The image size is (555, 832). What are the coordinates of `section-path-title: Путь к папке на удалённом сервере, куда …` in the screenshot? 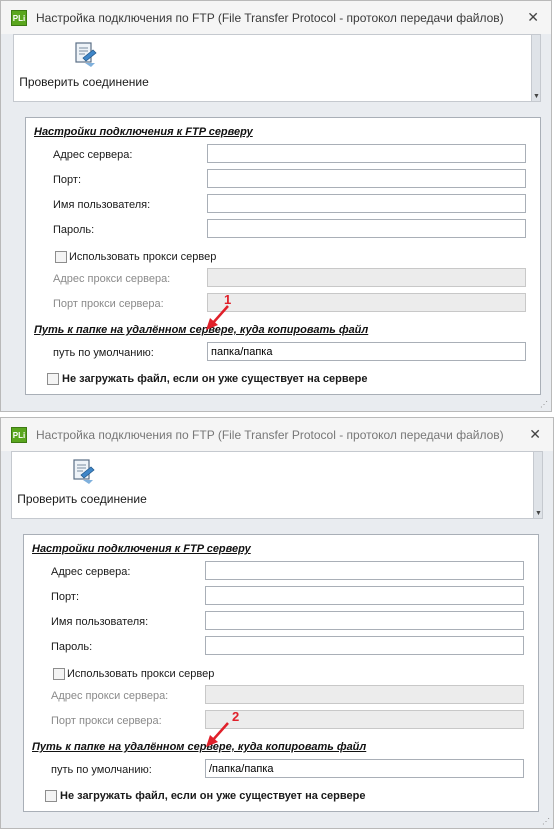 It's located at (199, 747).